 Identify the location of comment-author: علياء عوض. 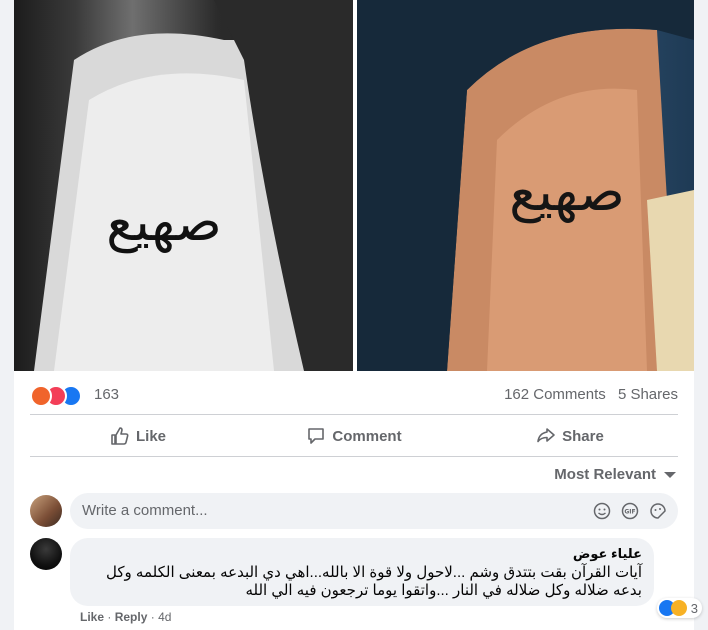
(607, 554).